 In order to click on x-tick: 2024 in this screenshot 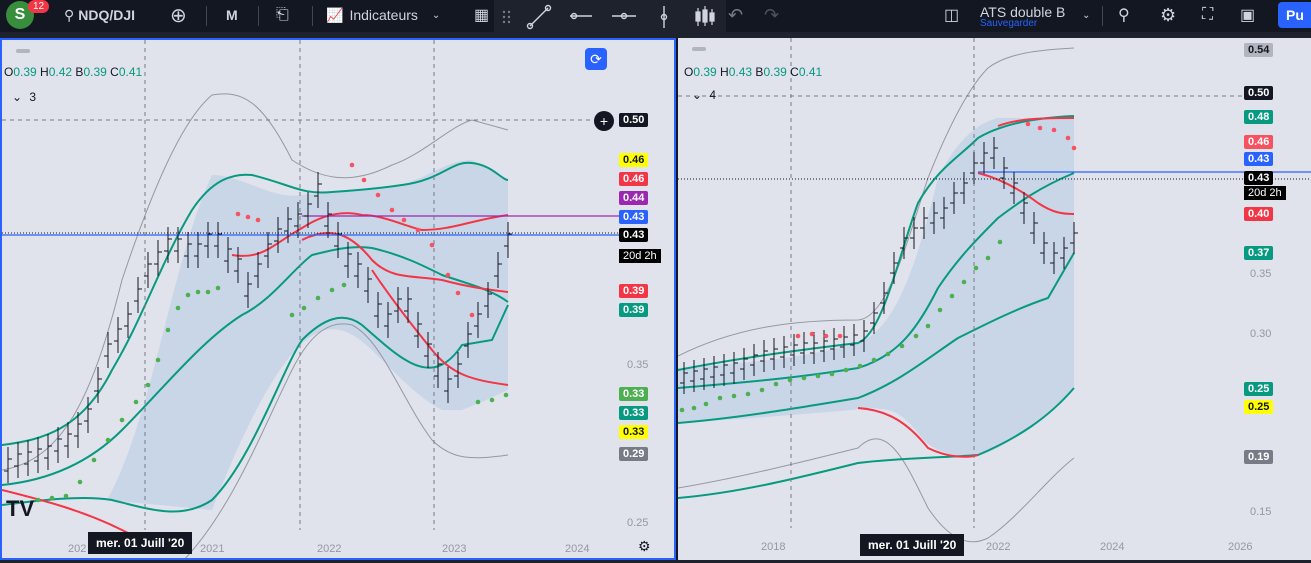, I will do `click(1112, 547)`.